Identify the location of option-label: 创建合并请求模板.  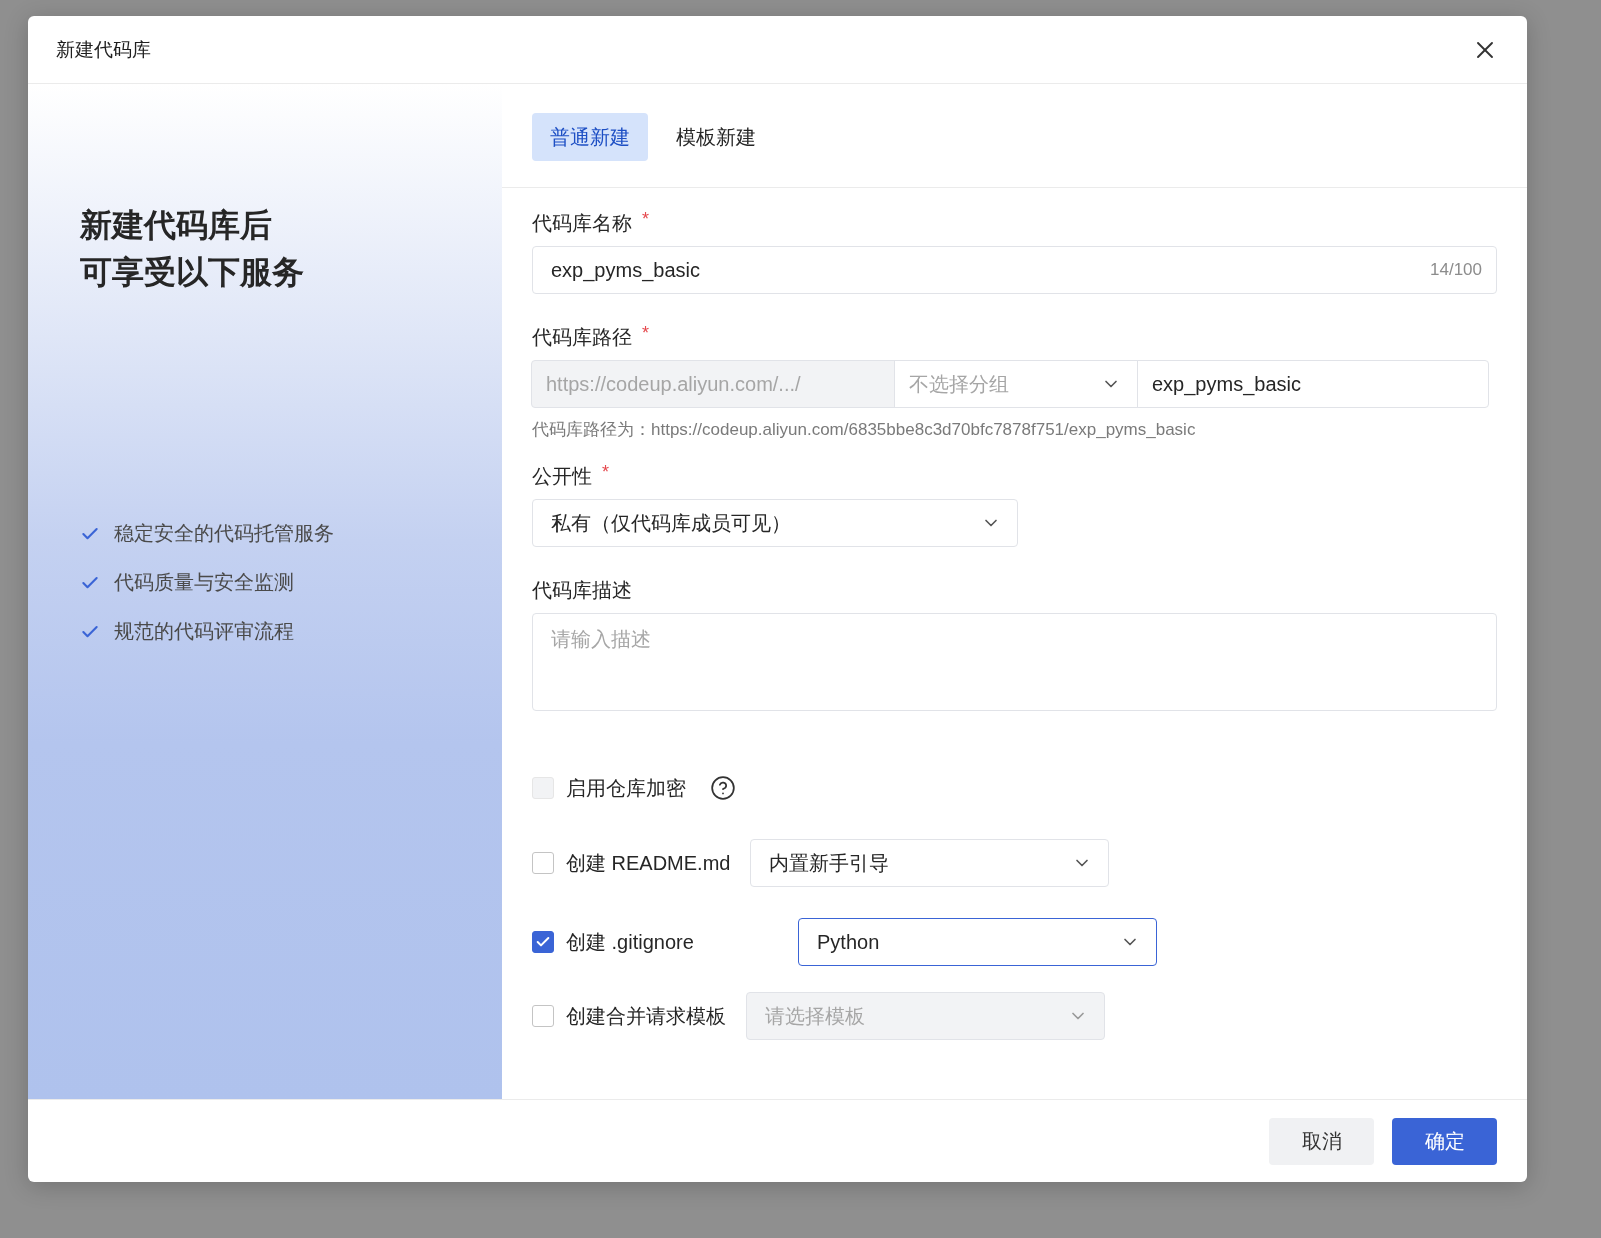
(646, 1016).